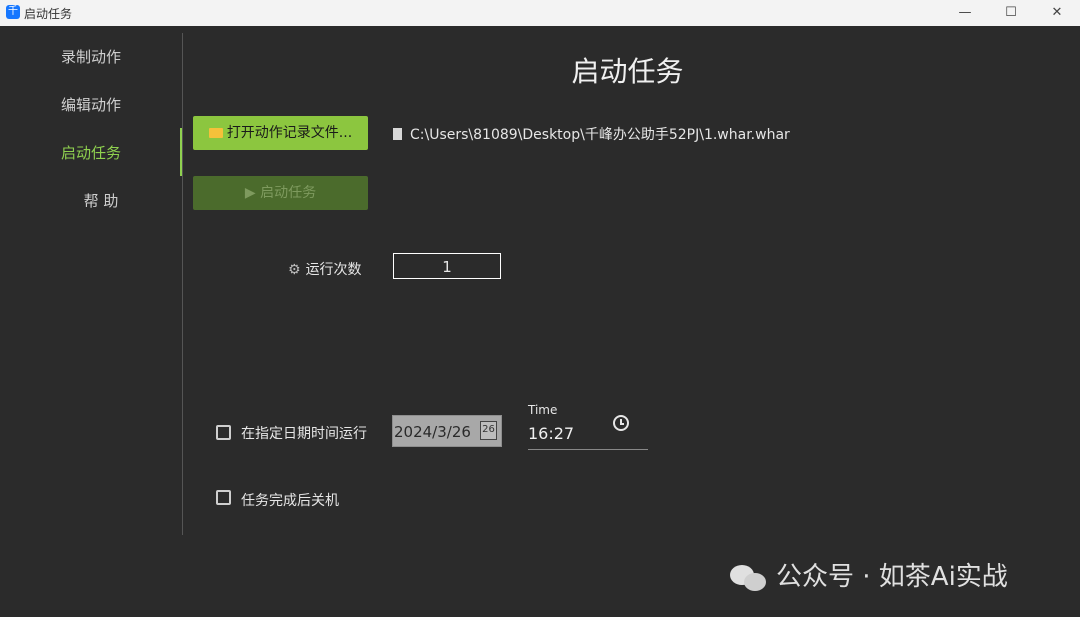  I want to click on start-task-button: ▶ 启动任务, so click(280, 193).